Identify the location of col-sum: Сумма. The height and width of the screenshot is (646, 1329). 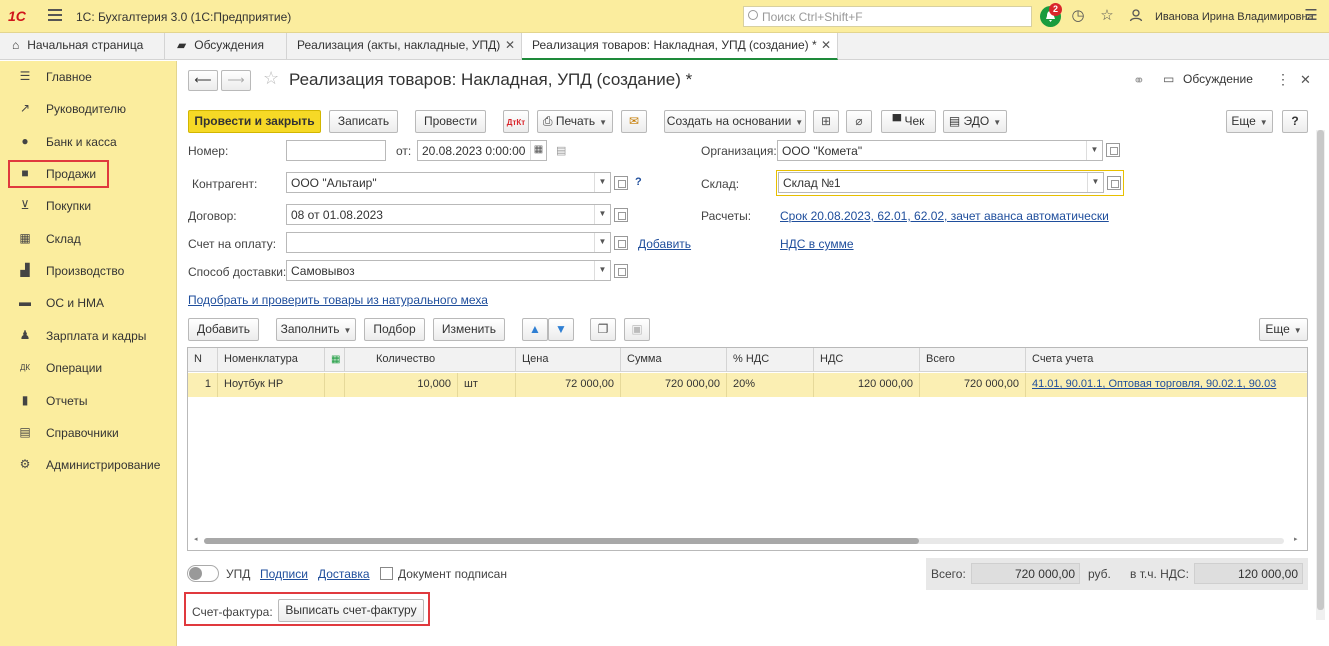
(674, 360).